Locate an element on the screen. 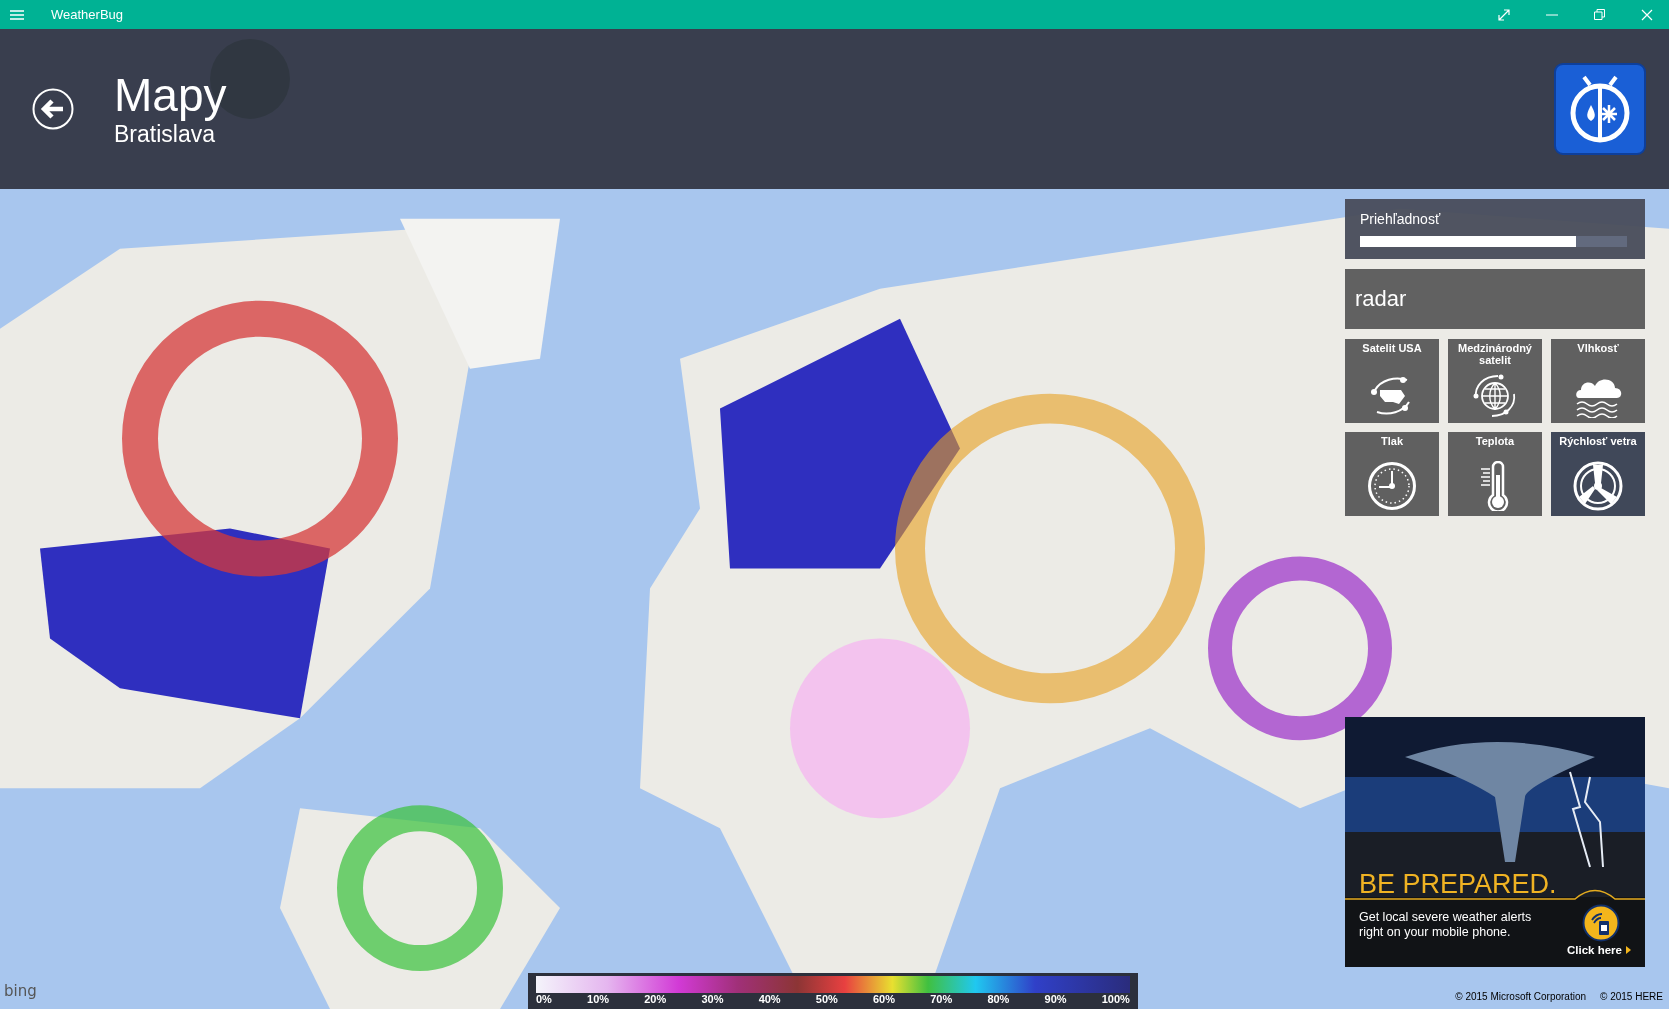 The width and height of the screenshot is (1669, 1009). restore-icon is located at coordinates (1599, 14).